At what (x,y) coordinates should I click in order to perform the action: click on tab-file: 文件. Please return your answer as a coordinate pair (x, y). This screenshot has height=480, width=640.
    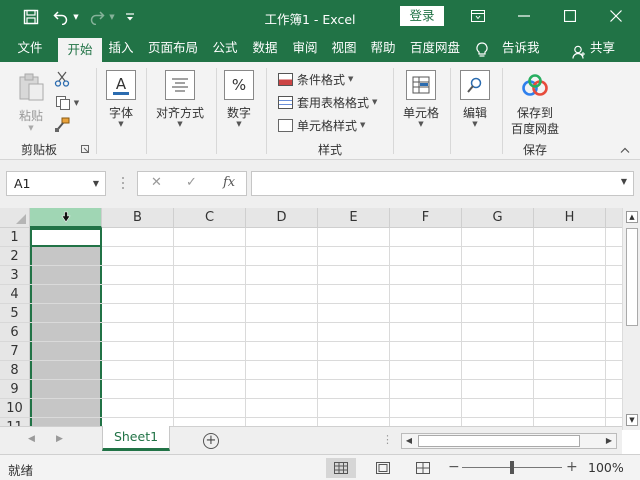
    Looking at the image, I should click on (30, 48).